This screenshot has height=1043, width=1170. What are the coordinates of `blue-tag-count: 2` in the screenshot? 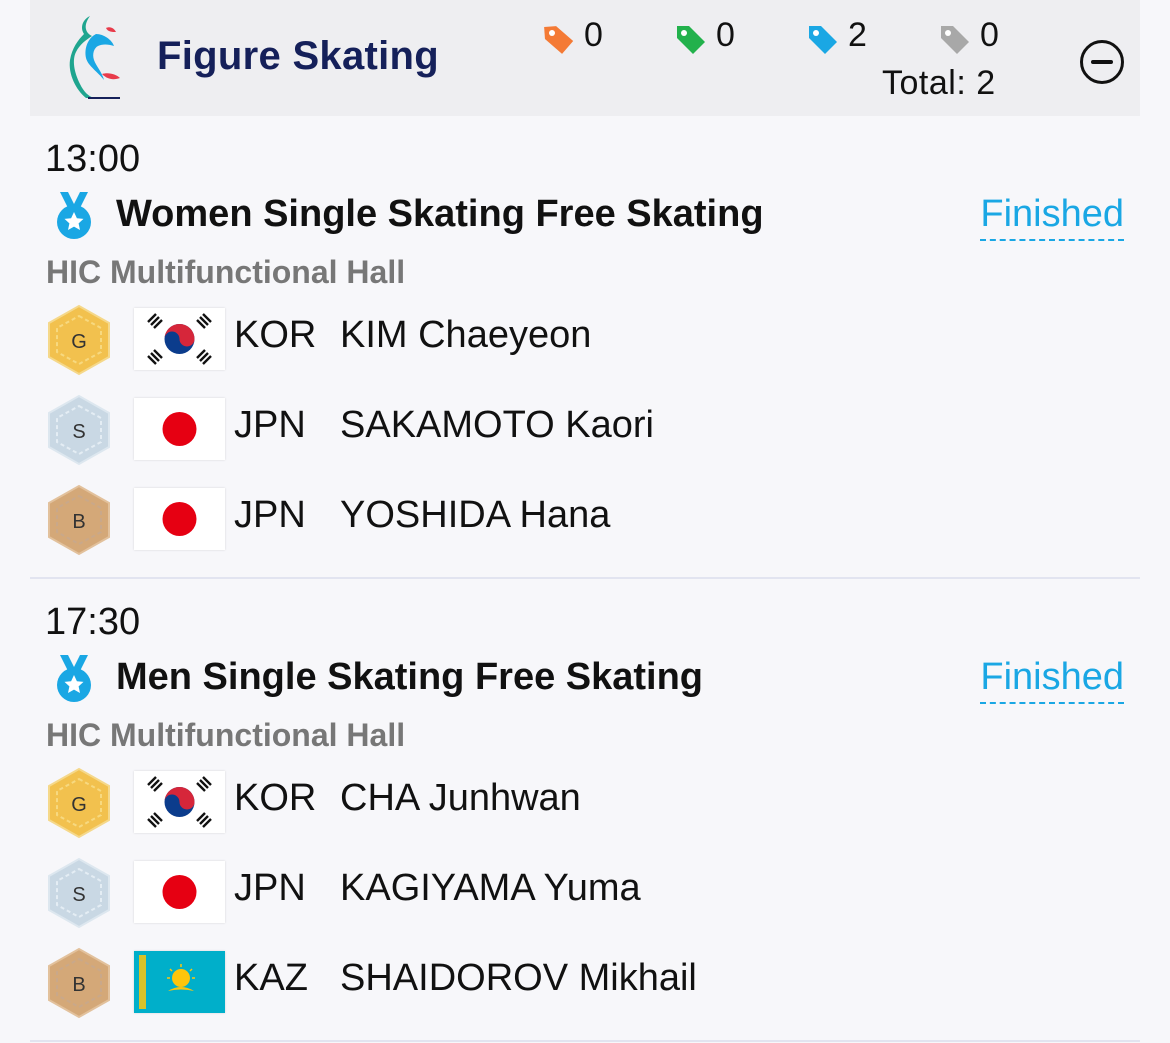 It's located at (857, 35).